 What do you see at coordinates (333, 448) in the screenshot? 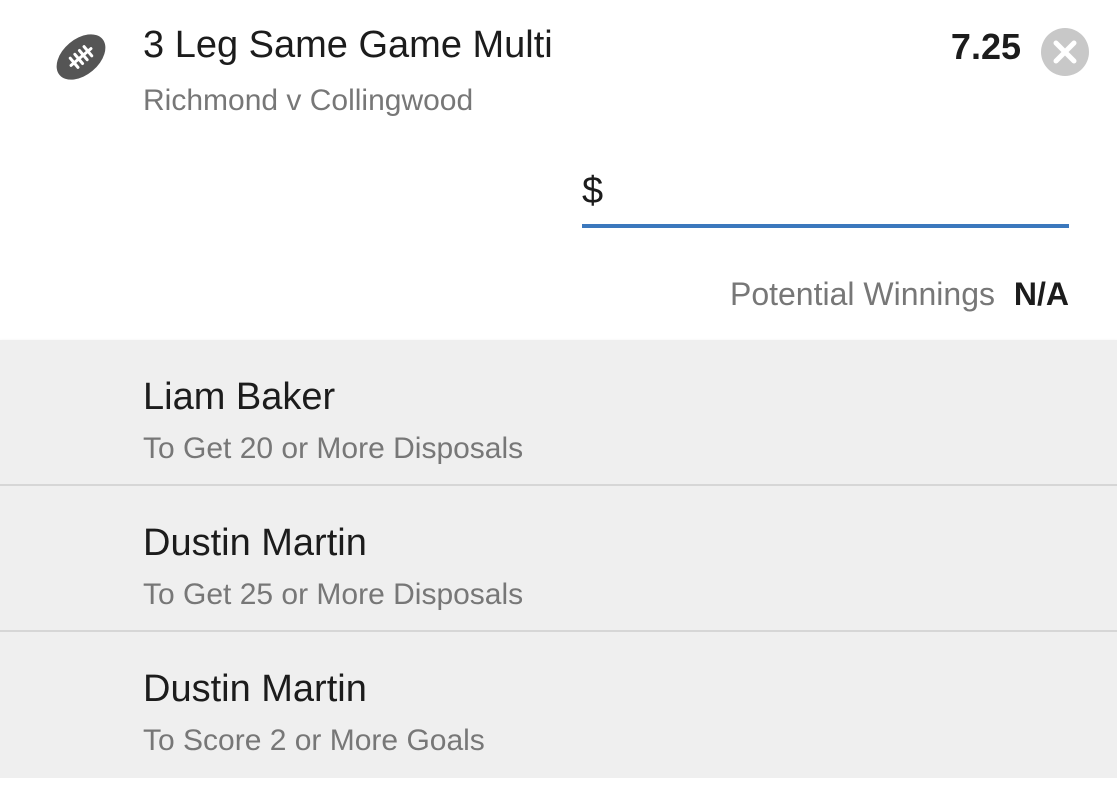
I see `leg-selection: To Get 20 or More Disposals` at bounding box center [333, 448].